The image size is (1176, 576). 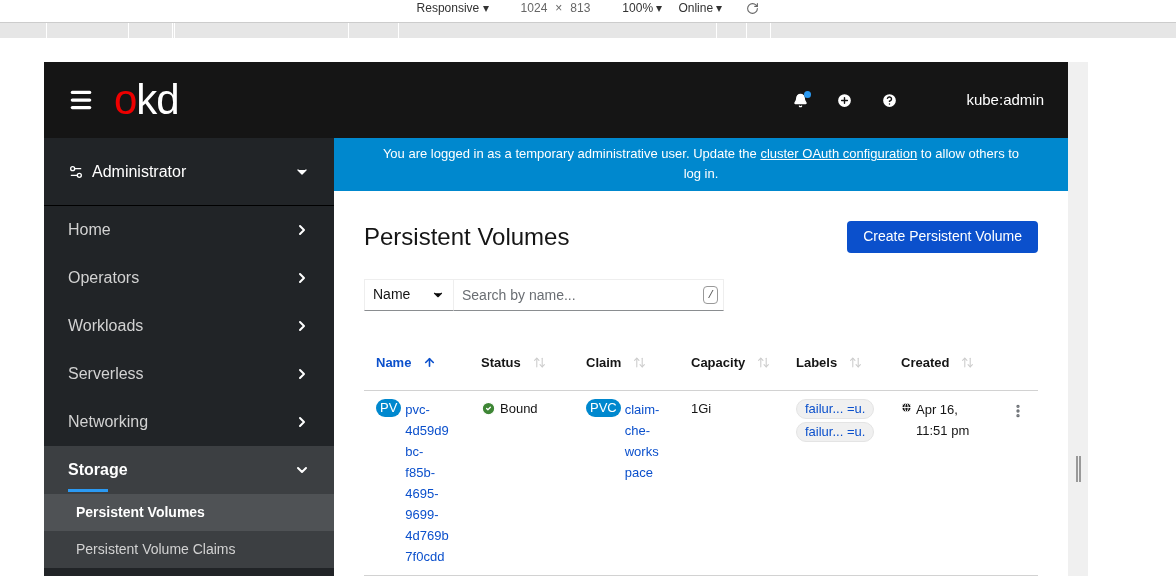 What do you see at coordinates (836, 362) in the screenshot?
I see `column-header: Labels` at bounding box center [836, 362].